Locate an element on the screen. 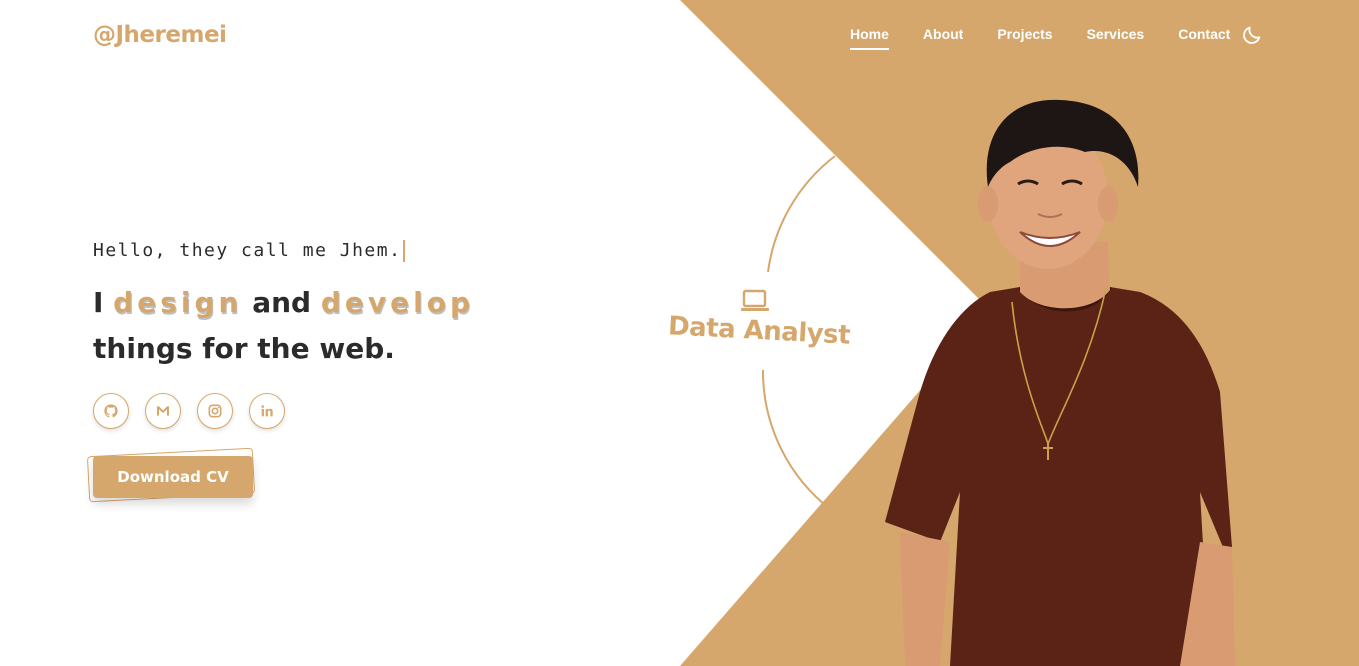  nav-link-services: Services is located at coordinates (1116, 37).